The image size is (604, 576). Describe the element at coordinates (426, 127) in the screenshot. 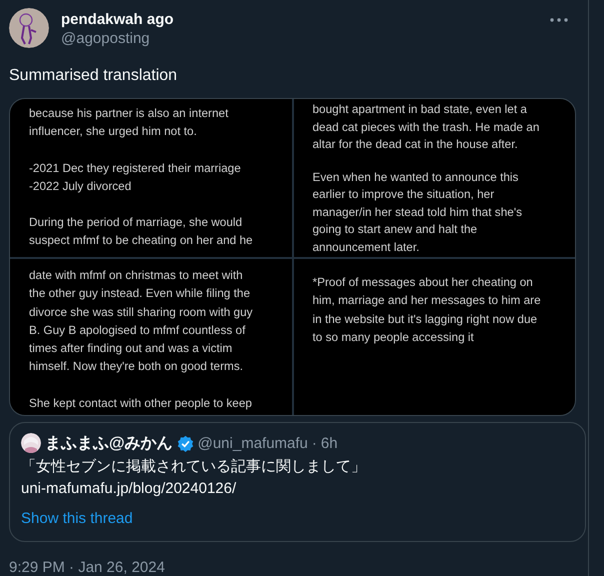

I see `screenshot-paragraph: bought apartment in bad state, even let a dead cat pieces with the trash. He made an altar for the dead cat in the house after.` at that location.